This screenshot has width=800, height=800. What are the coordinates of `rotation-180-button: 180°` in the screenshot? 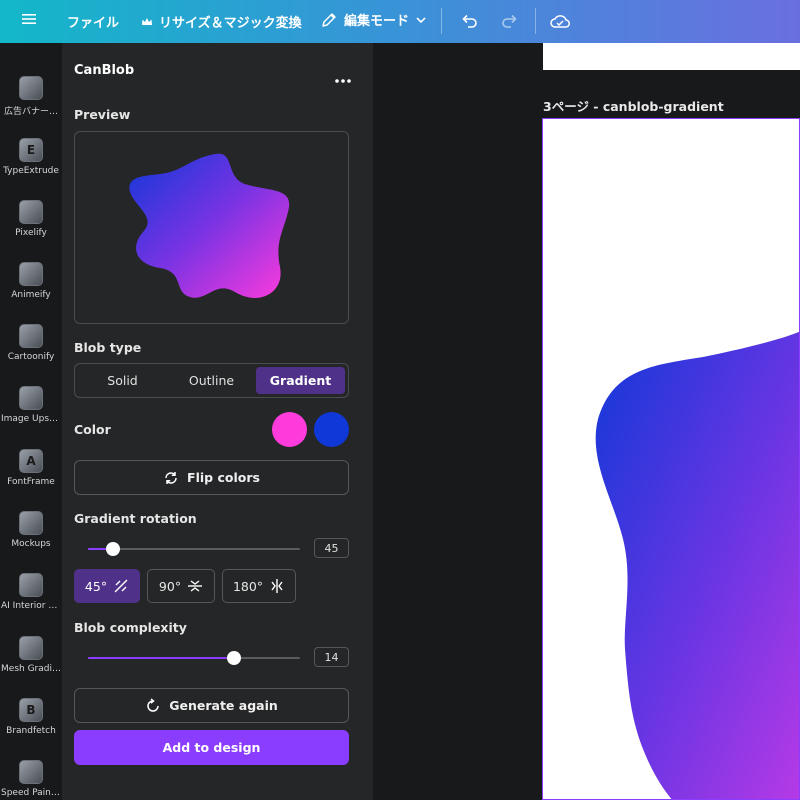 It's located at (259, 586).